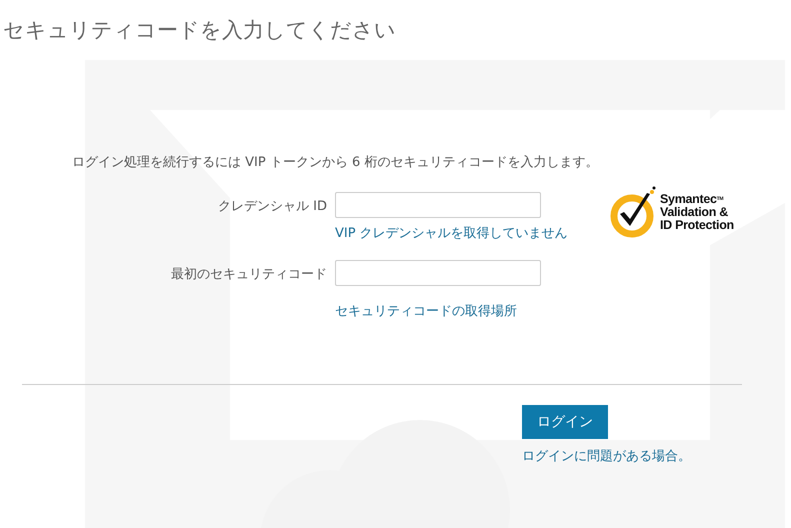  What do you see at coordinates (565, 422) in the screenshot?
I see `login-button: ログイン` at bounding box center [565, 422].